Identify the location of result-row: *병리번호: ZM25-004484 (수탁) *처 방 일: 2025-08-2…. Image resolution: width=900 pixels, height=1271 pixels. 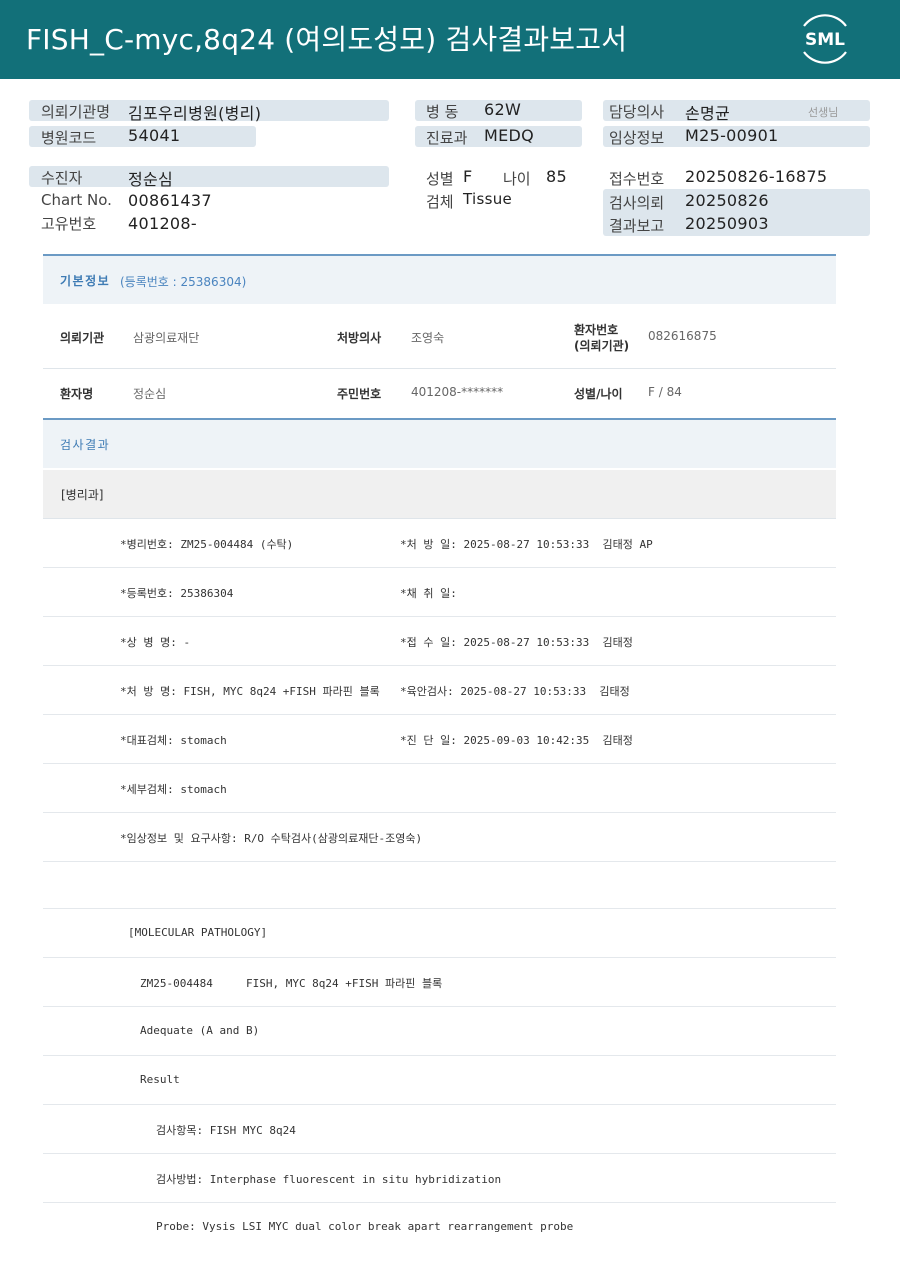
(439, 543).